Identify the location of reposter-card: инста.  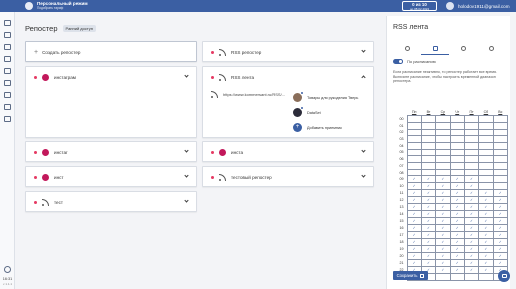
(288, 151).